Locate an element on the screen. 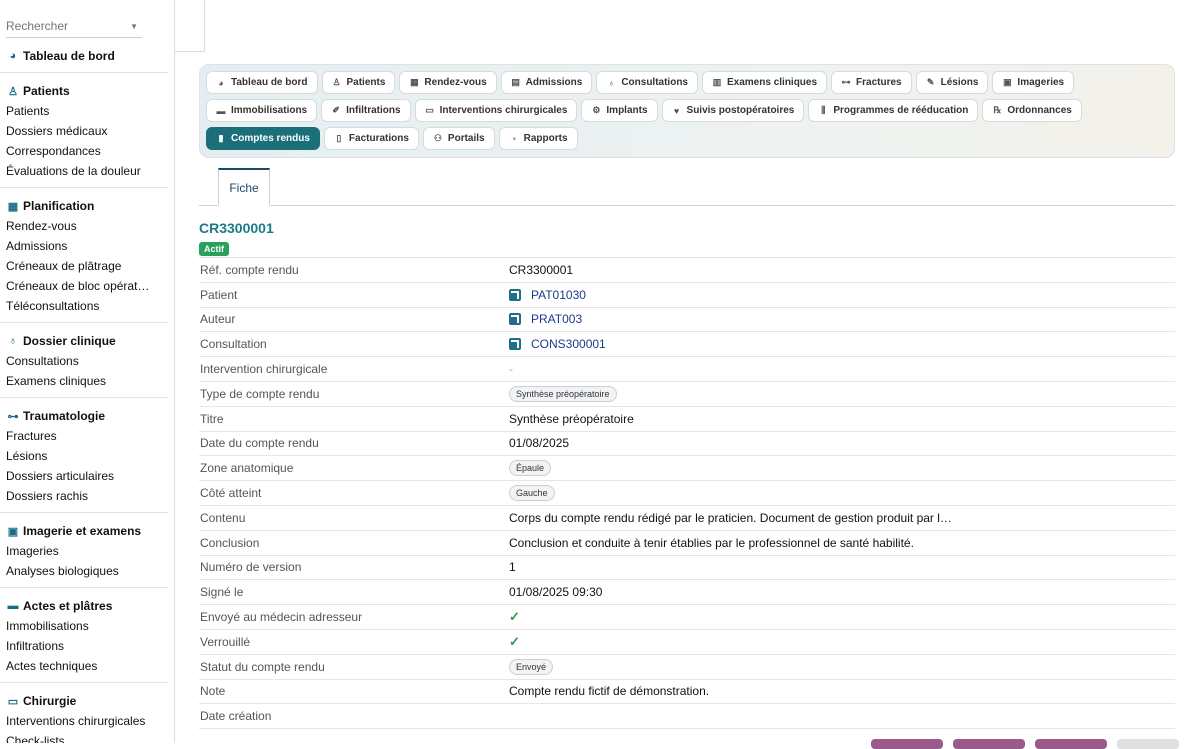 The width and height of the screenshot is (1200, 749). sidebar-section-title: ♙ Patients is located at coordinates (87, 91).